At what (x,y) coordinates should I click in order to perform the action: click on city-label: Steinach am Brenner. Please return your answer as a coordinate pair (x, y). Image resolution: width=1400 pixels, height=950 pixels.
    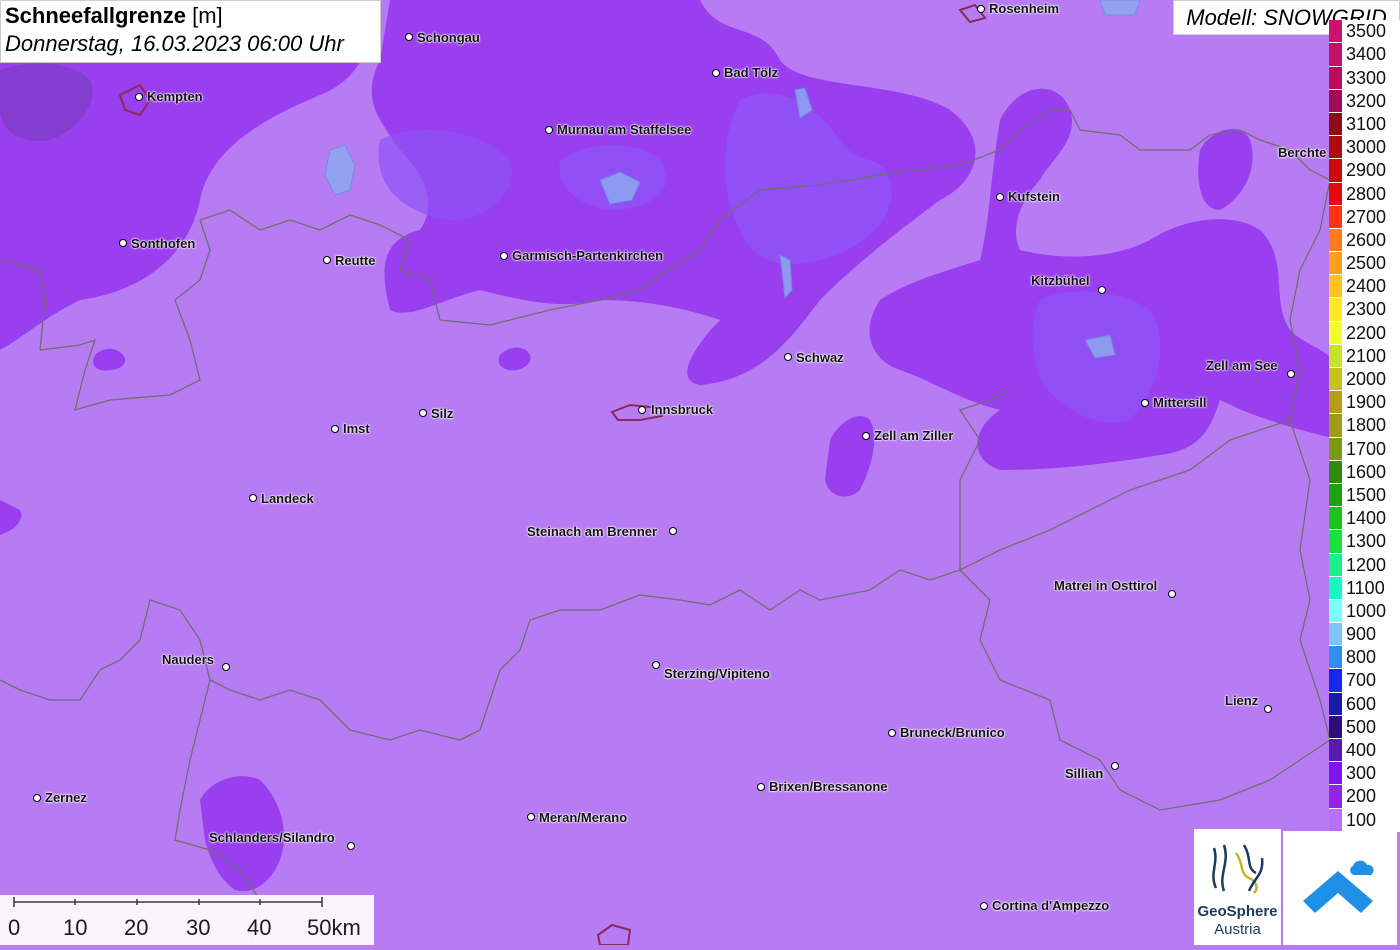
    Looking at the image, I should click on (592, 531).